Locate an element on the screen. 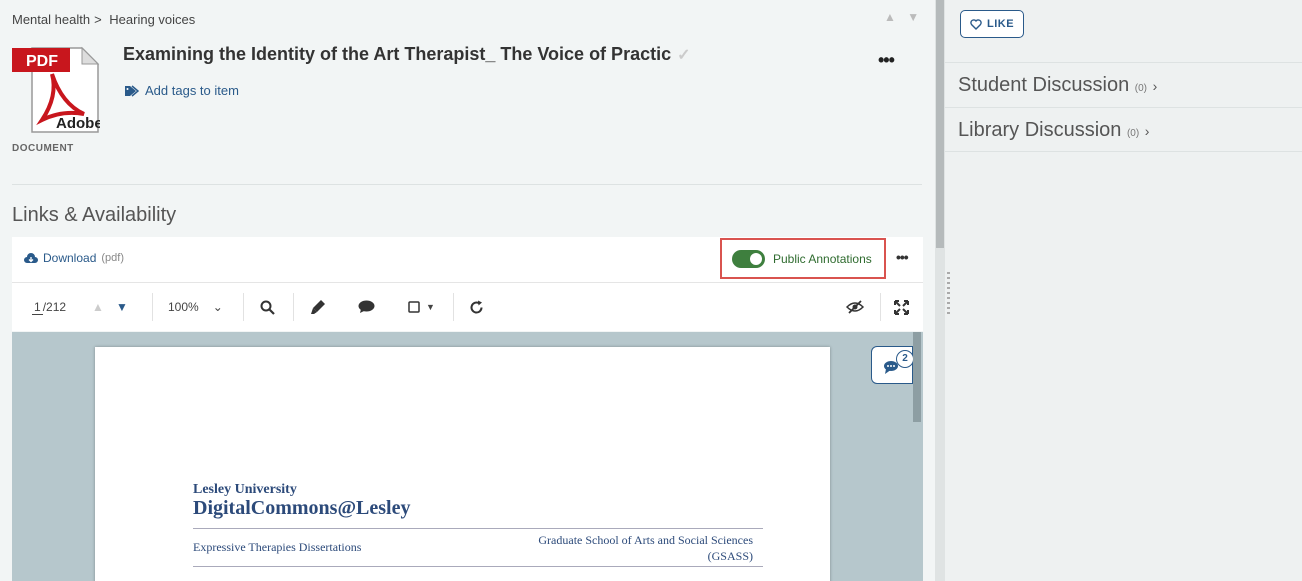 The width and height of the screenshot is (1302, 581). cloud-download-icon is located at coordinates (31, 257).